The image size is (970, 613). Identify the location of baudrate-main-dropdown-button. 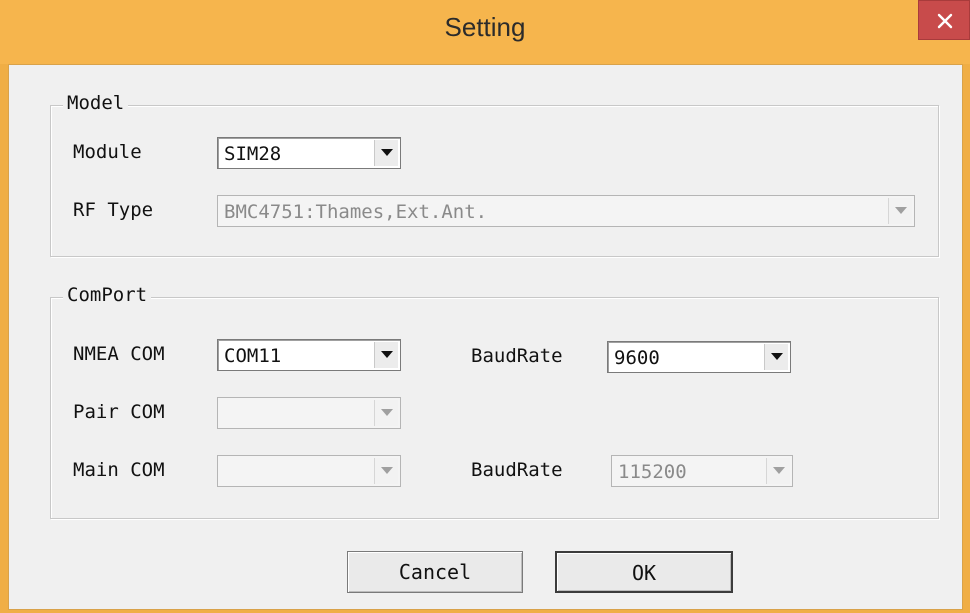
(778, 471).